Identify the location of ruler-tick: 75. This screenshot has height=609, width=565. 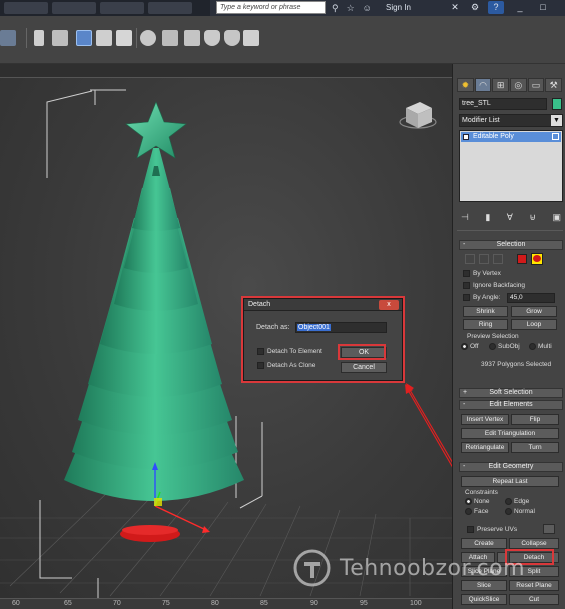
(166, 603).